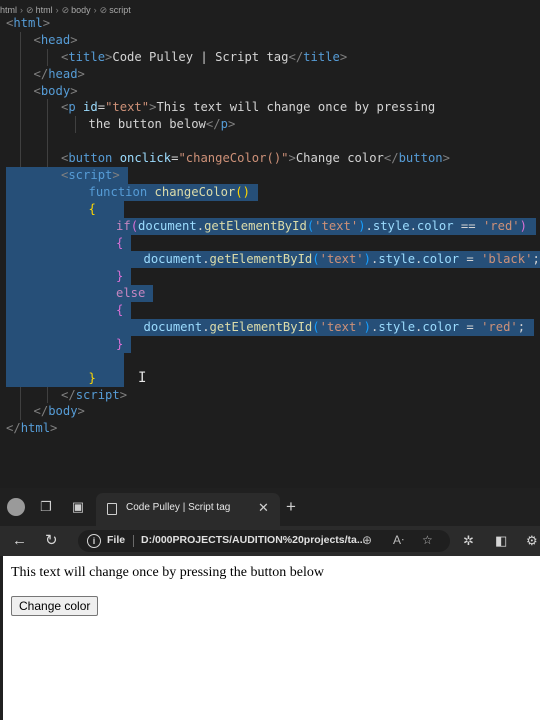 This screenshot has height=720, width=540. What do you see at coordinates (270, 23) in the screenshot?
I see `code-line: <html>` at bounding box center [270, 23].